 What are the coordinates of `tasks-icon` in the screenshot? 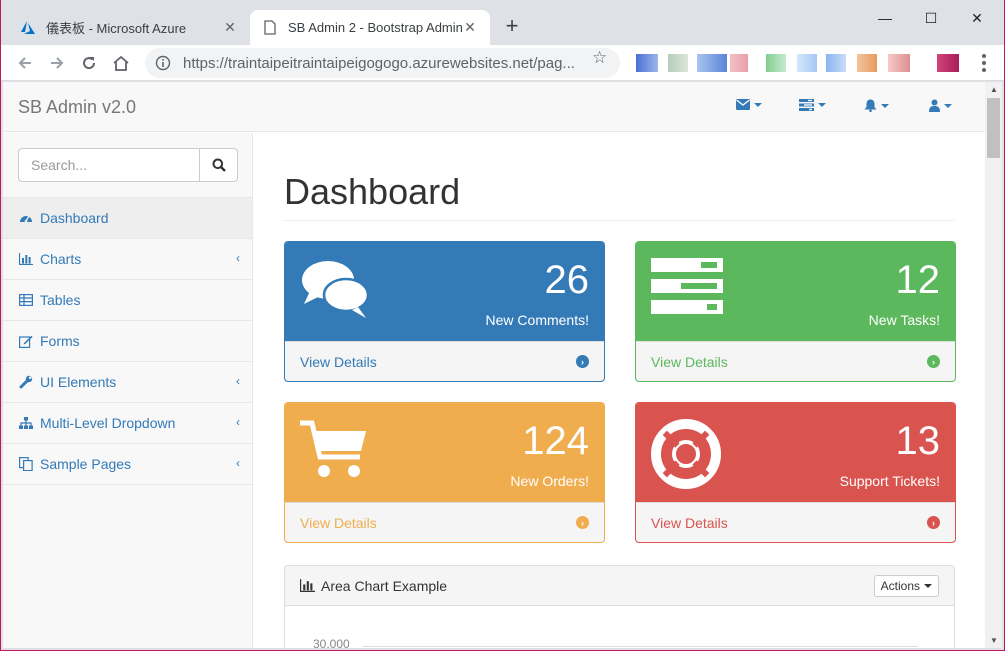 It's located at (806, 105).